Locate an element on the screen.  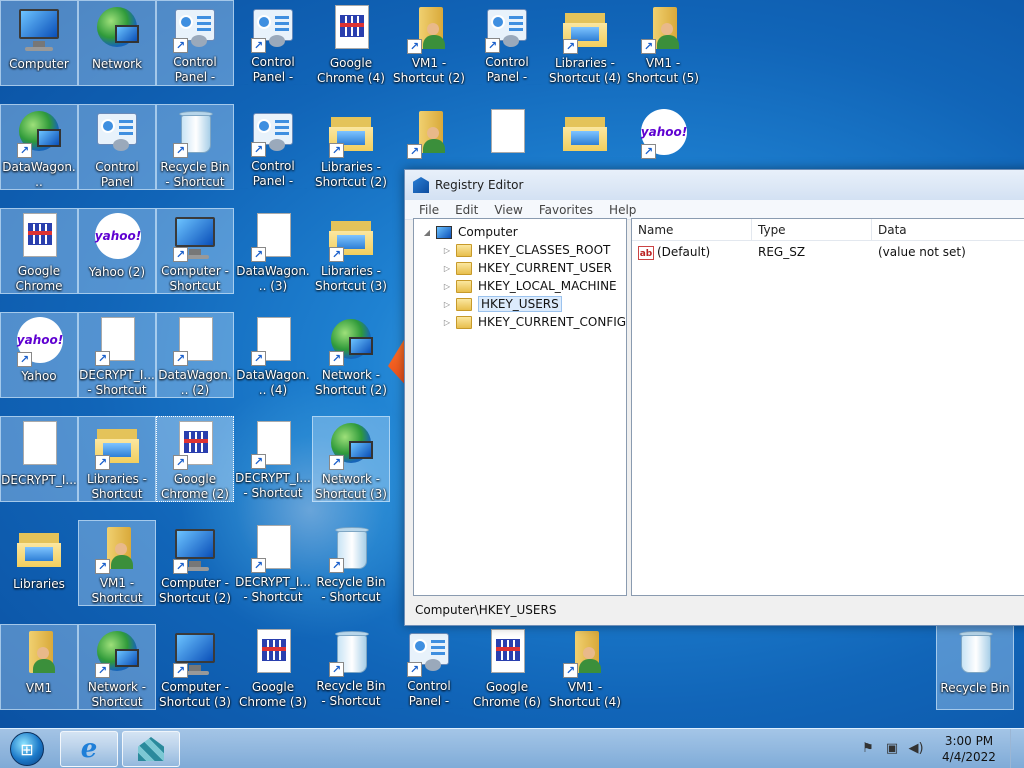
menu-view: View is located at coordinates (508, 210).